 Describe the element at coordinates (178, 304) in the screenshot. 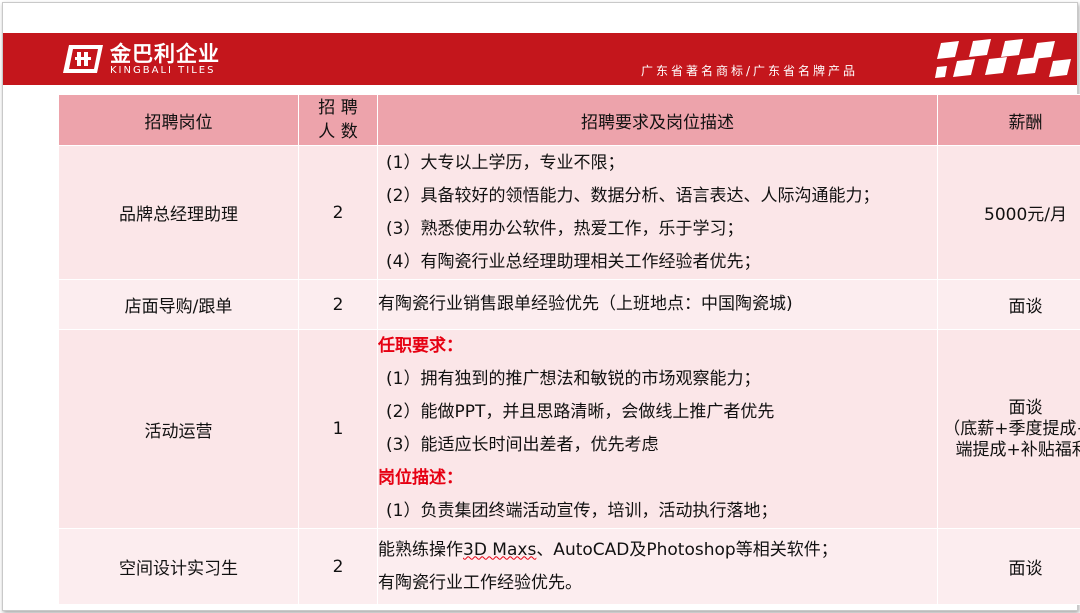

I see `position-cell: 店面导购/跟单` at that location.